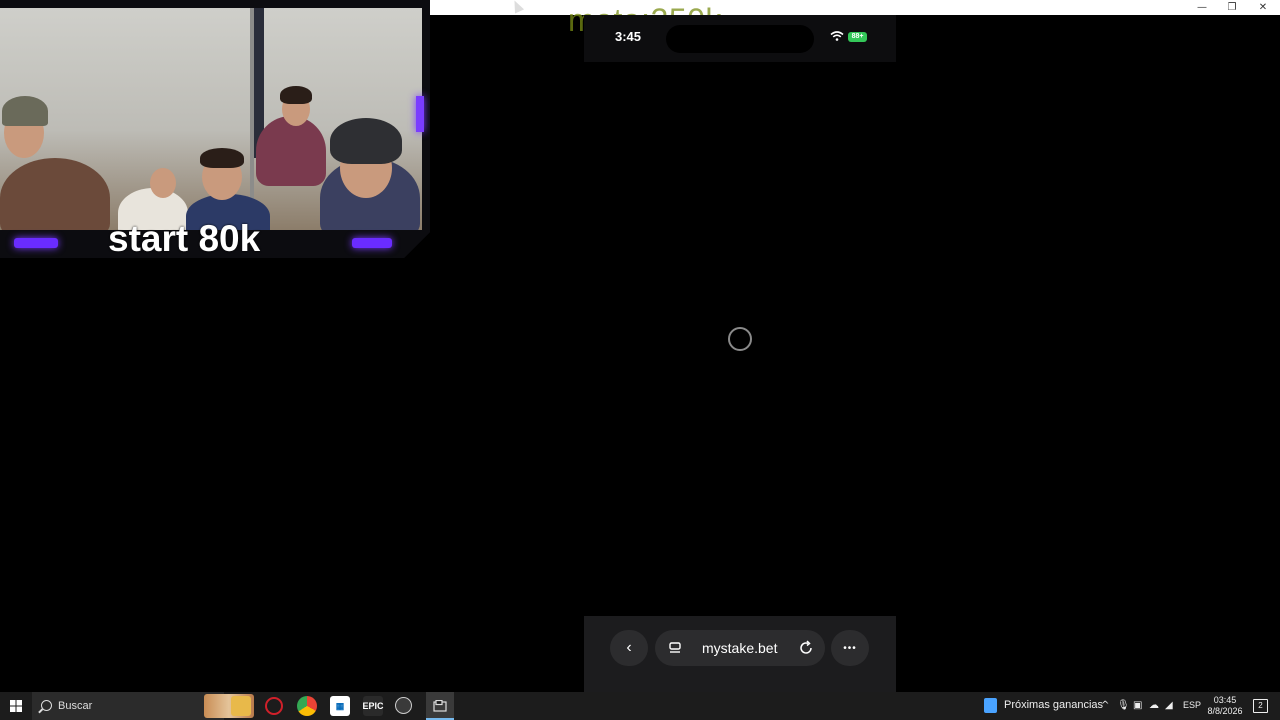 The image size is (1280, 720). I want to click on device-icon: ▣, so click(1137, 705).